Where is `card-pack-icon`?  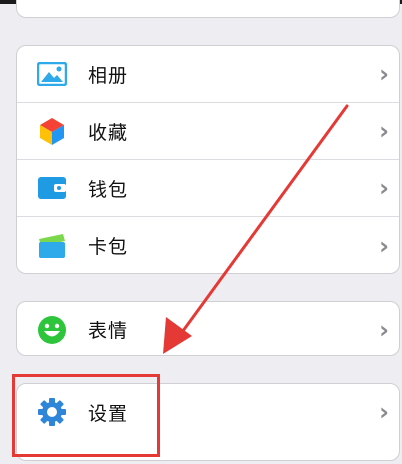 card-pack-icon is located at coordinates (52, 246).